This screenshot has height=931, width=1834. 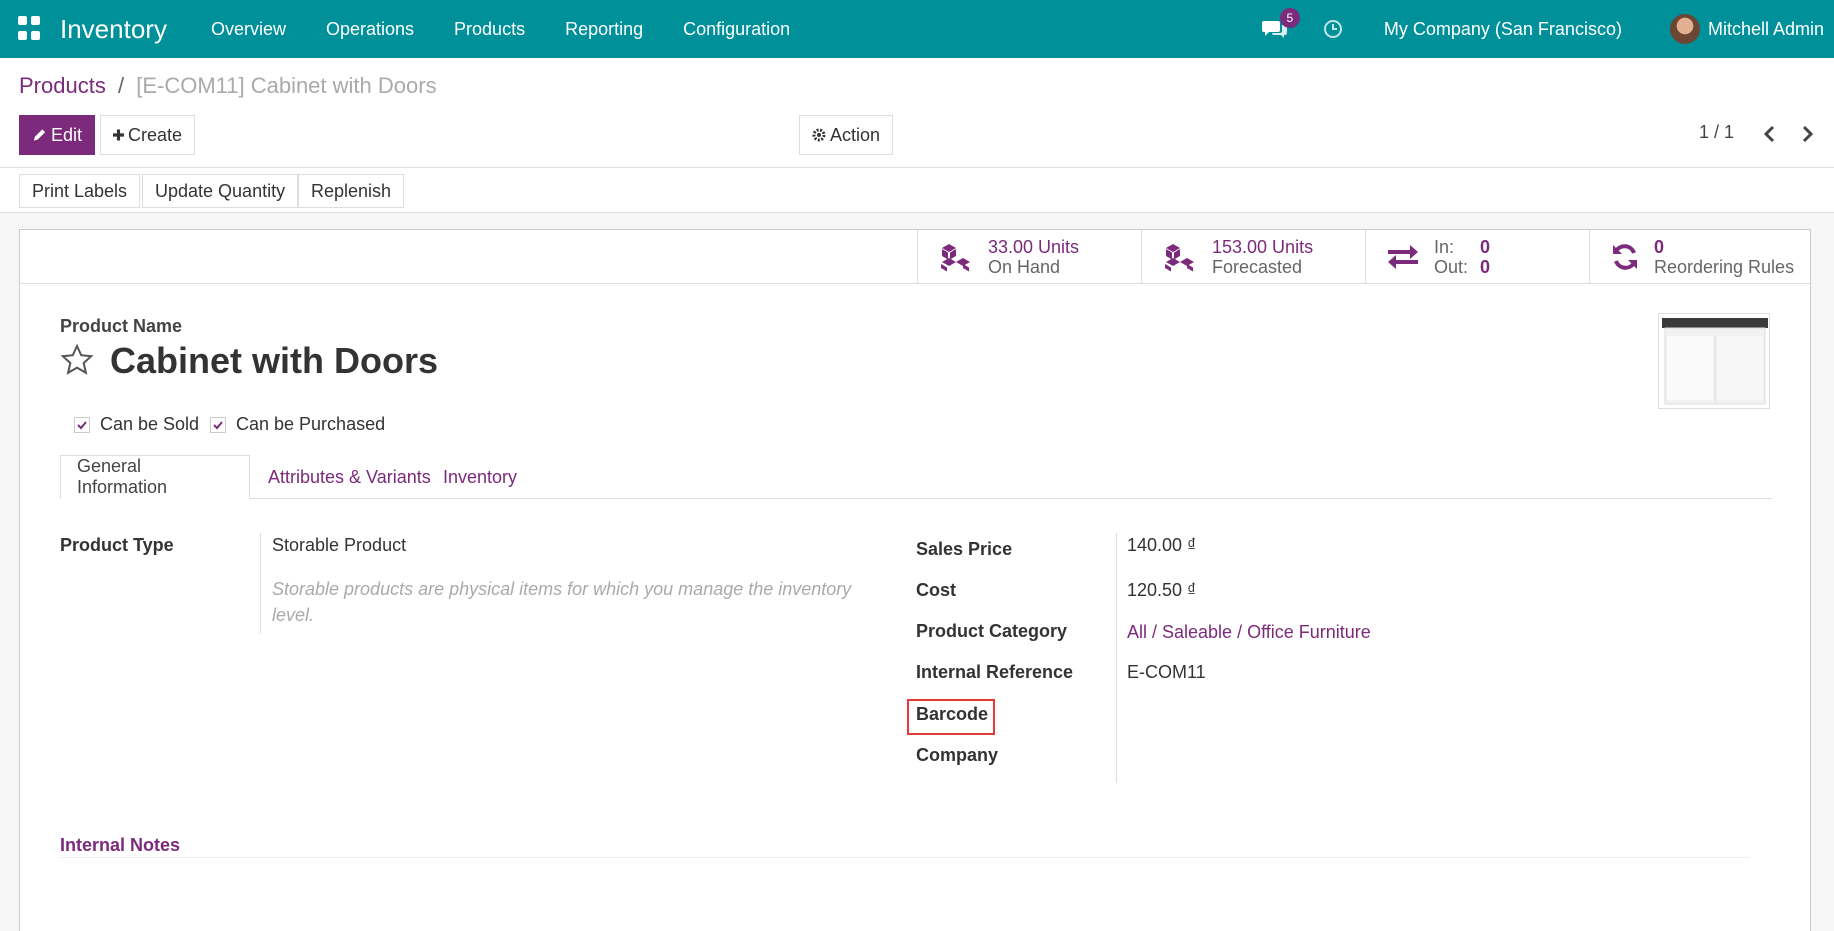 I want to click on activity-clock-icon, so click(x=1333, y=29).